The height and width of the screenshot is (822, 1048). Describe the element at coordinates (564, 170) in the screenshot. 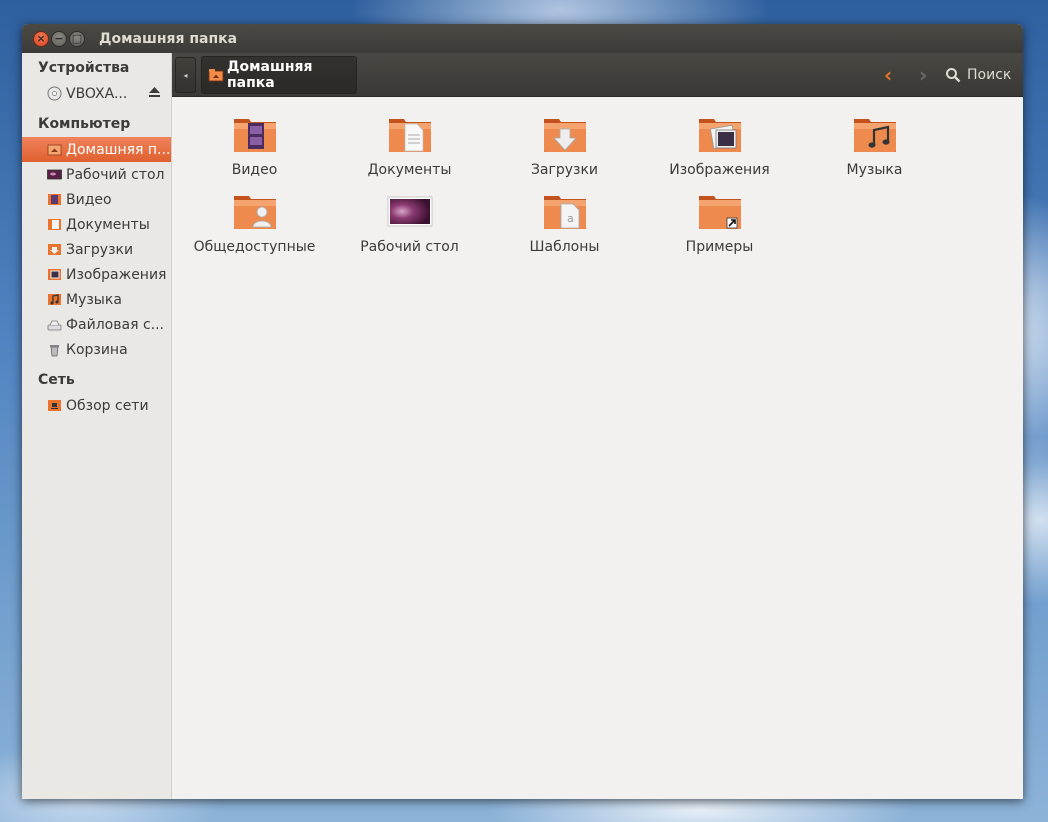

I see `file-item-label: Загрузки` at that location.